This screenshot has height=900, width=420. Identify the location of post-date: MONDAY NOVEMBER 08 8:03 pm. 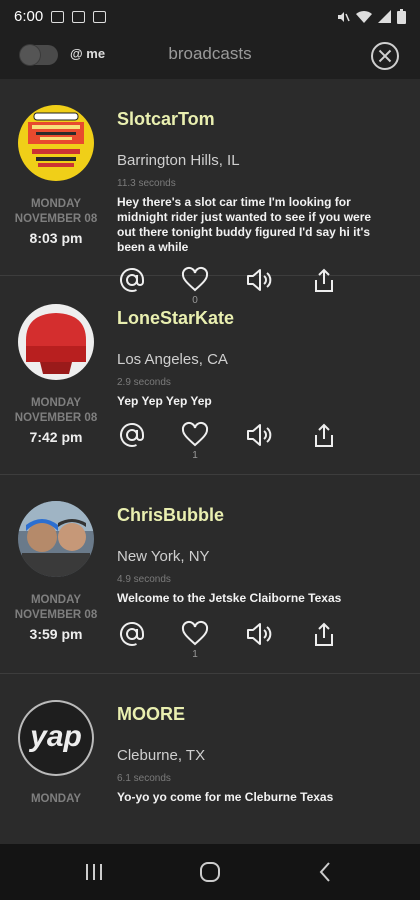
(56, 221).